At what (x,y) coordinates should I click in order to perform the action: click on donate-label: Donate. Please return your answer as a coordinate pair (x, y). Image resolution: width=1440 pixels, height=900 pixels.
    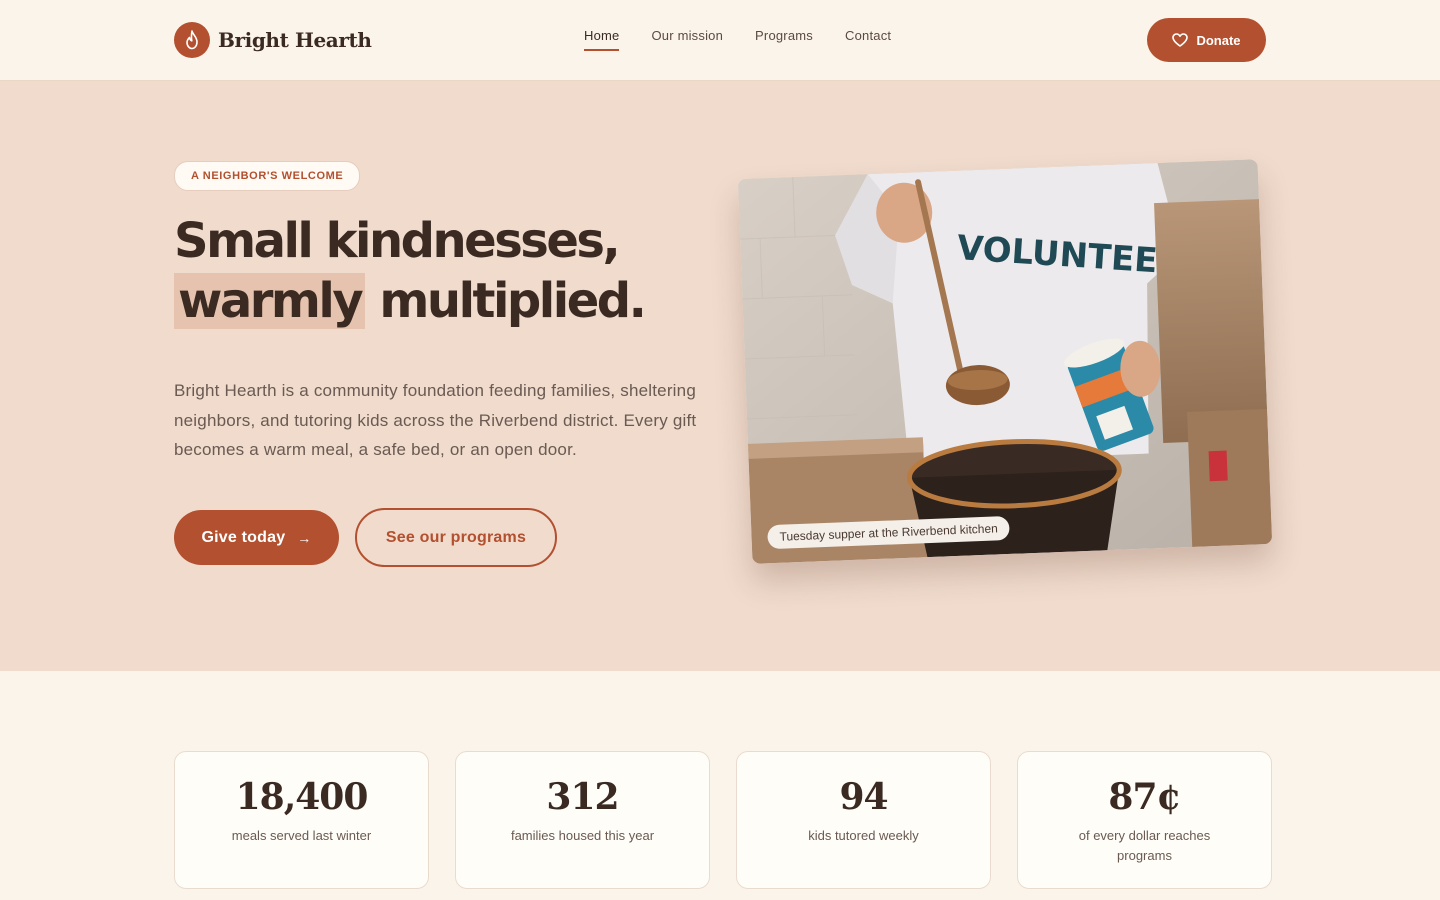
    Looking at the image, I should click on (1218, 40).